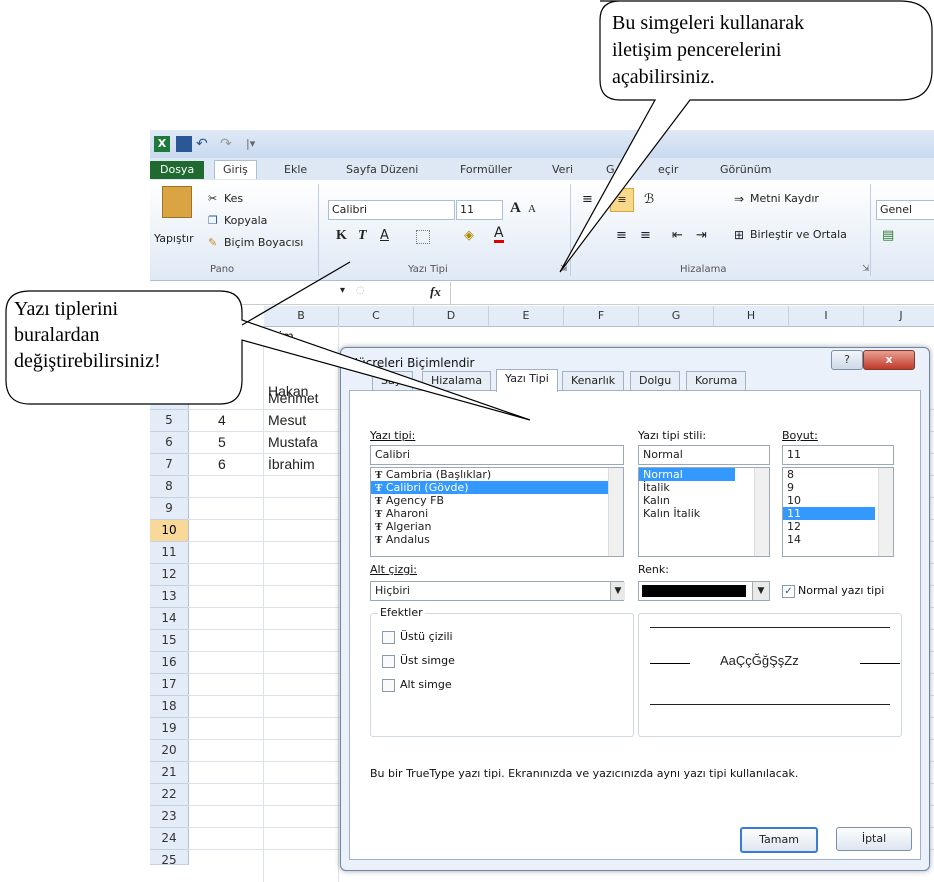 This screenshot has height=882, width=934. I want to click on callout-pointer-ribbon, so click(296, 293).